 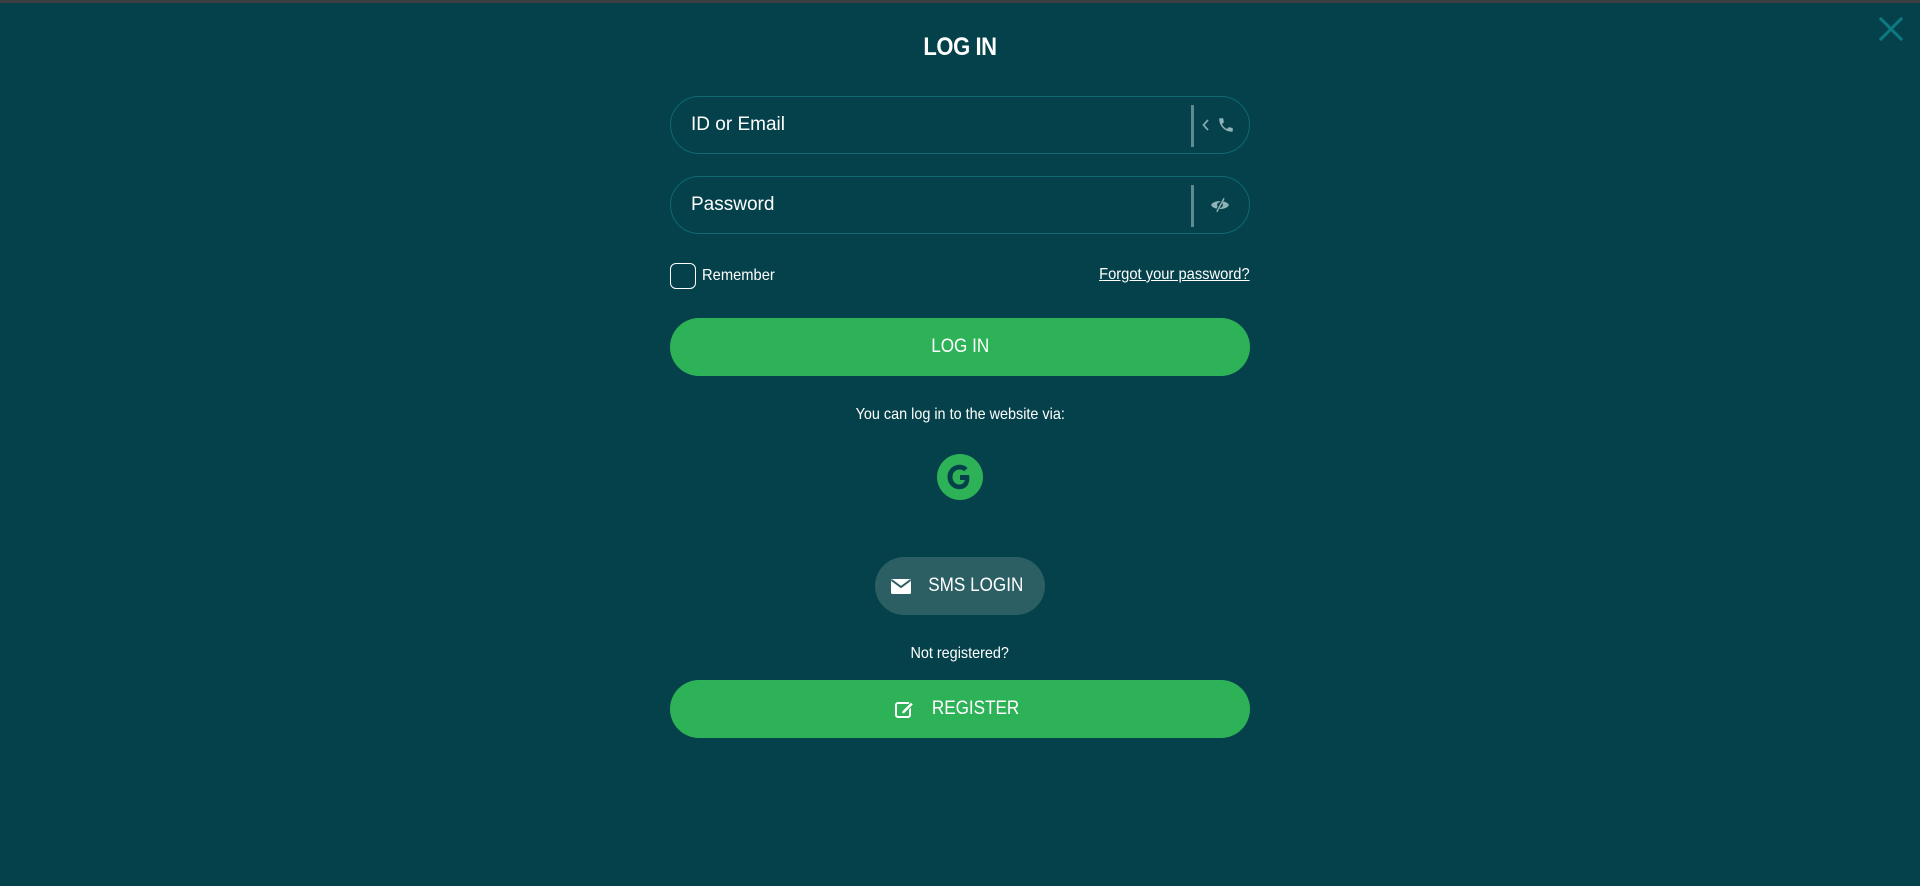 I want to click on social-login-caption: You can log in to the website via:, so click(x=960, y=414).